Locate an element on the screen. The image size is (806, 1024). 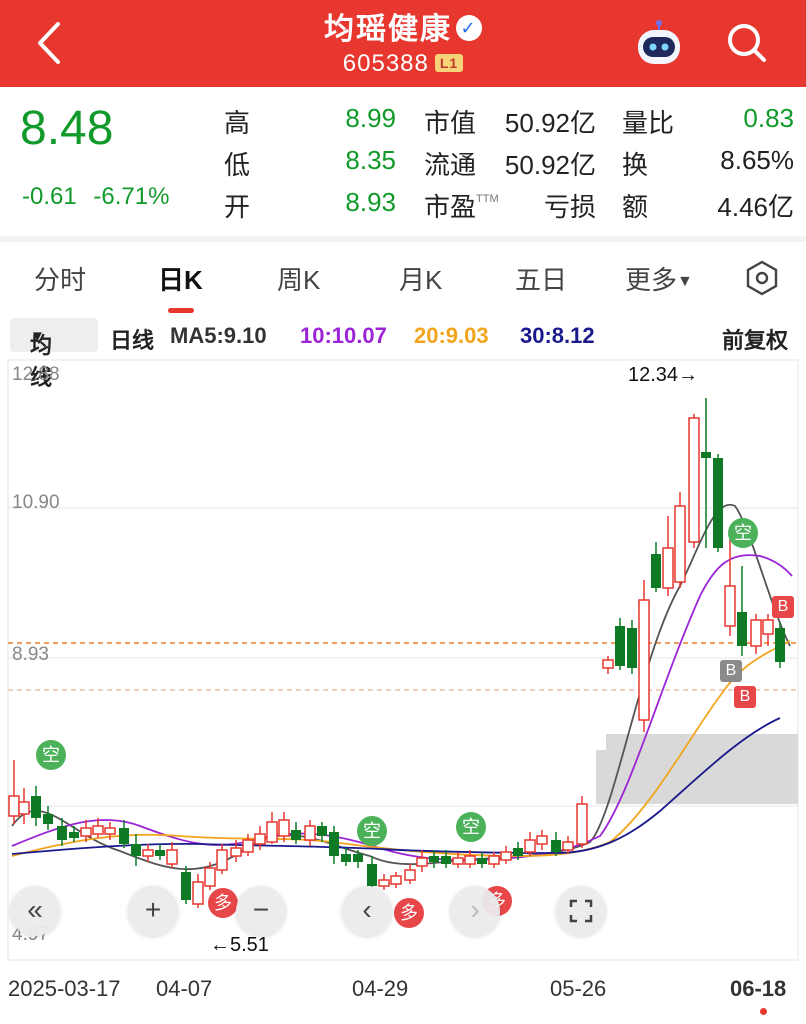
mktcap-value: 50.92亿 is located at coordinates (550, 123).